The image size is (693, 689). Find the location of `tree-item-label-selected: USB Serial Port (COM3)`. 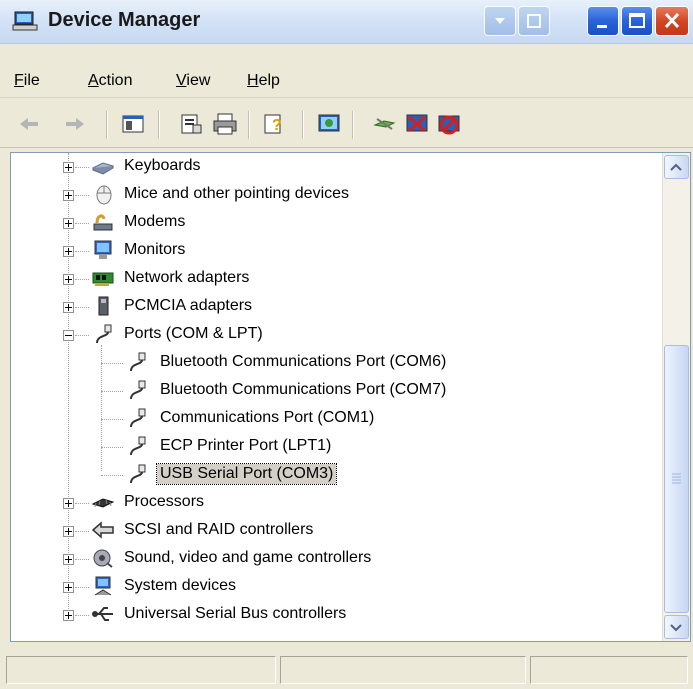

tree-item-label-selected: USB Serial Port (COM3) is located at coordinates (246, 474).